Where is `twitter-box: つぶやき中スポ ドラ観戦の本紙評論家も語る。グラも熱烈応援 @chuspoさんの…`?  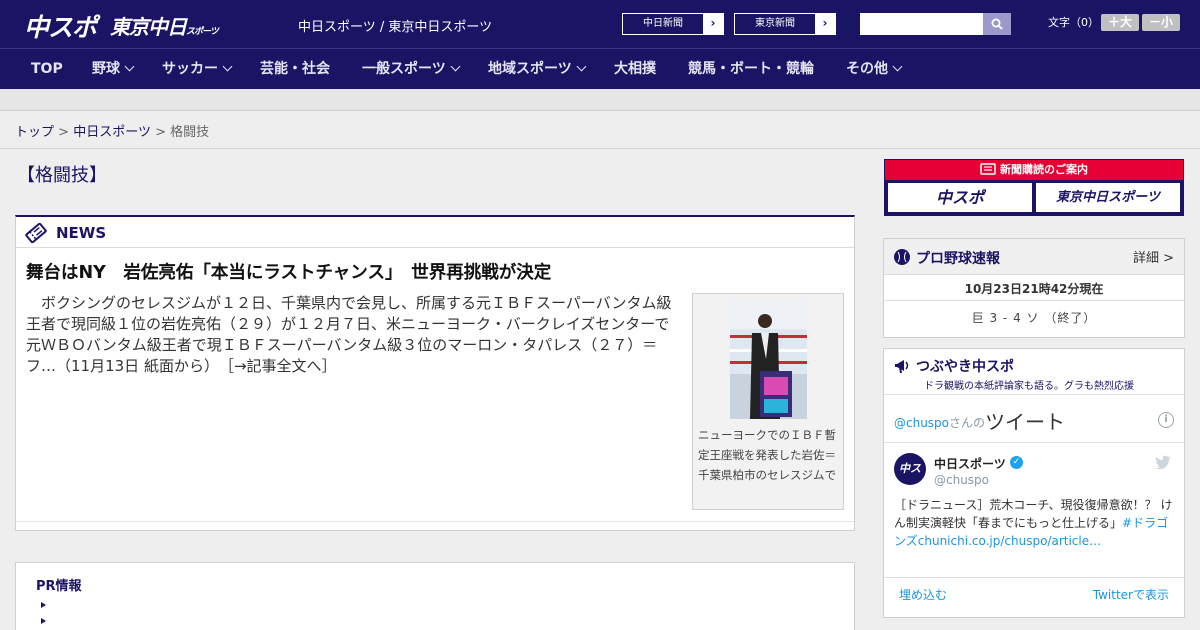
twitter-box: つぶやき中スポ ドラ観戦の本紙評論家も語る。グラも熱烈応援 @chuspoさんの… is located at coordinates (1034, 483).